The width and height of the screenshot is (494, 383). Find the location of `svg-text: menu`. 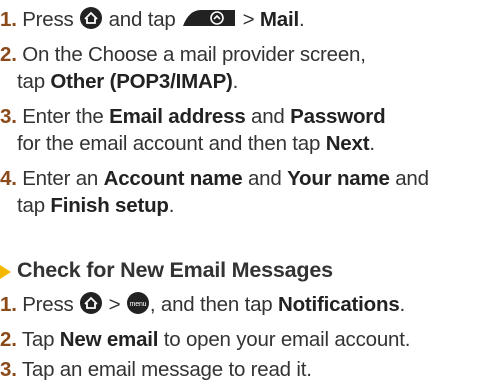

svg-text: menu is located at coordinates (138, 304).